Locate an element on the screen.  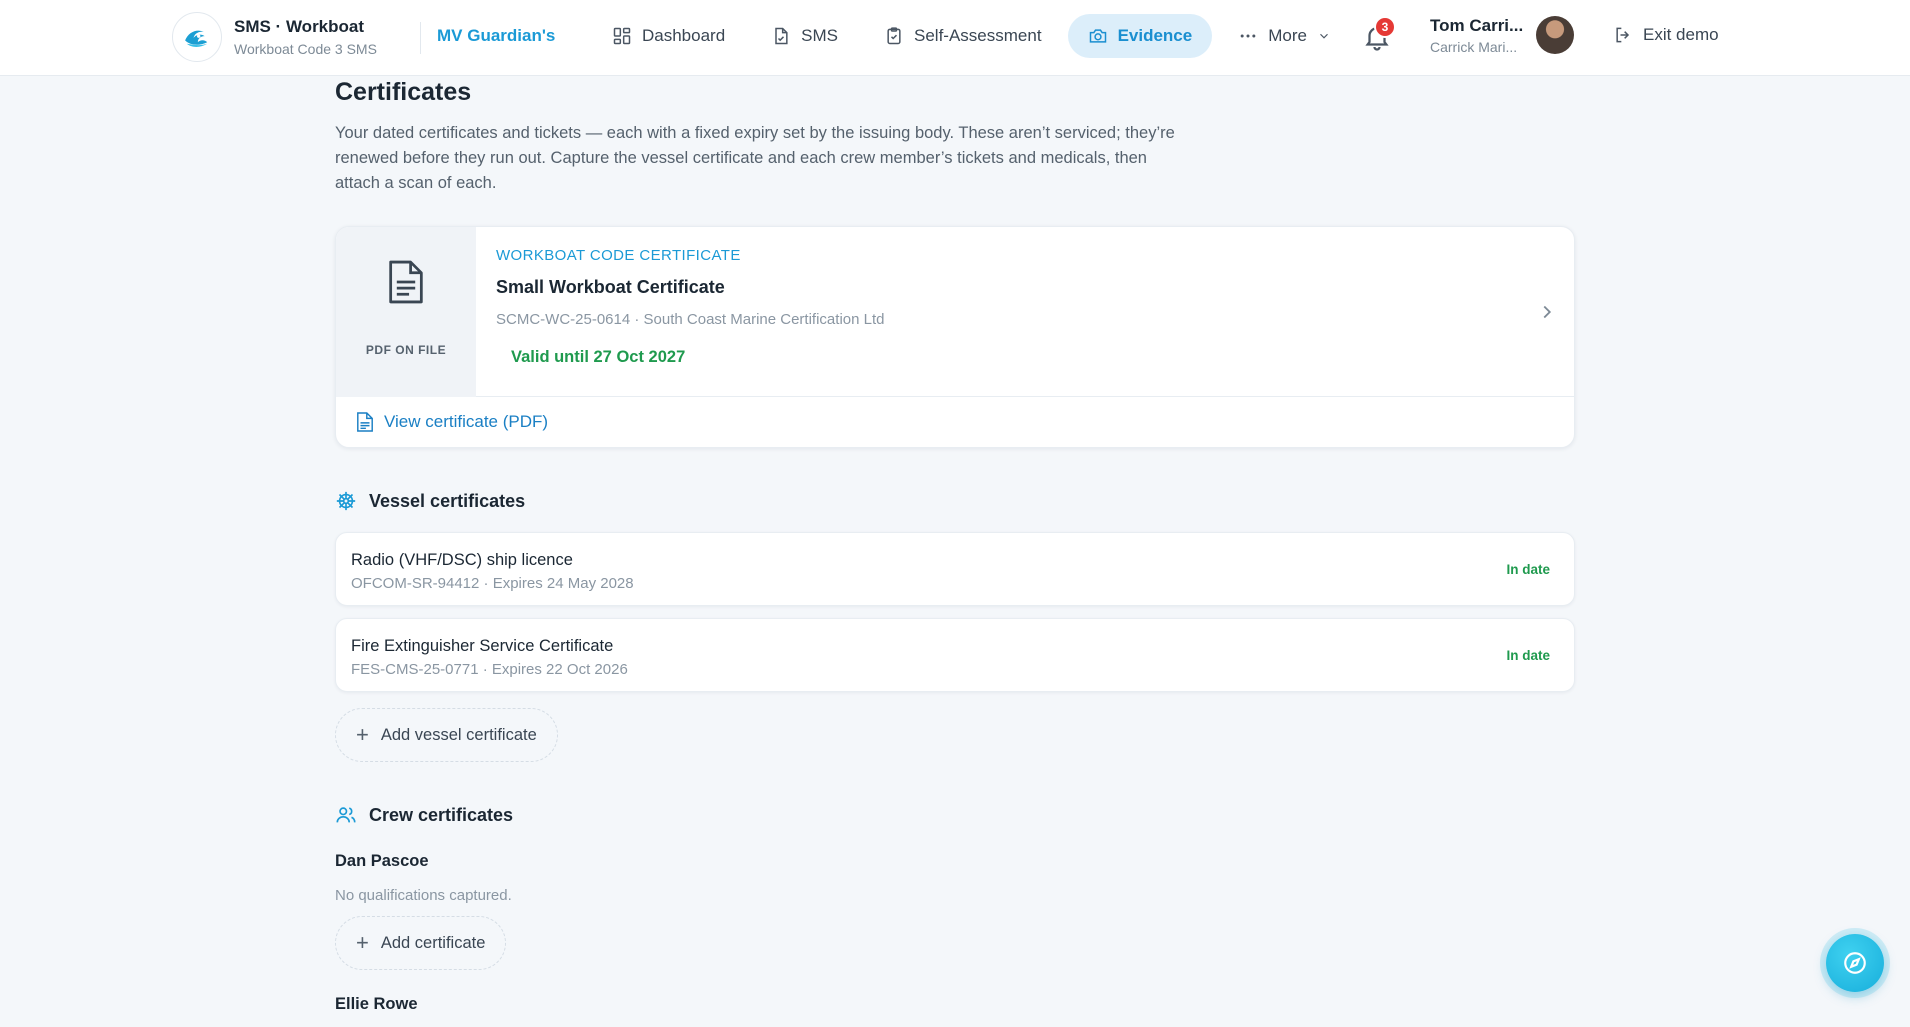
vessel-certificates-title: Vessel certificates is located at coordinates (447, 500).